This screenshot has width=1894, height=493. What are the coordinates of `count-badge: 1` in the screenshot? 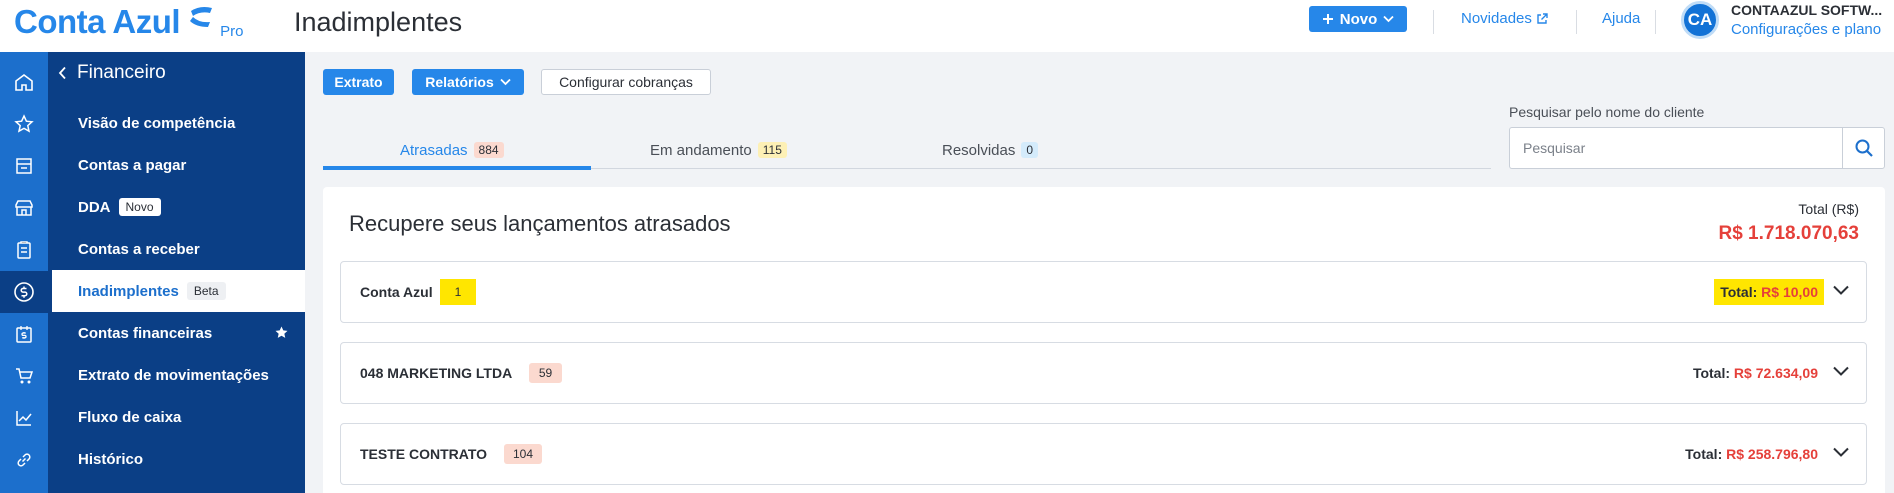 It's located at (458, 292).